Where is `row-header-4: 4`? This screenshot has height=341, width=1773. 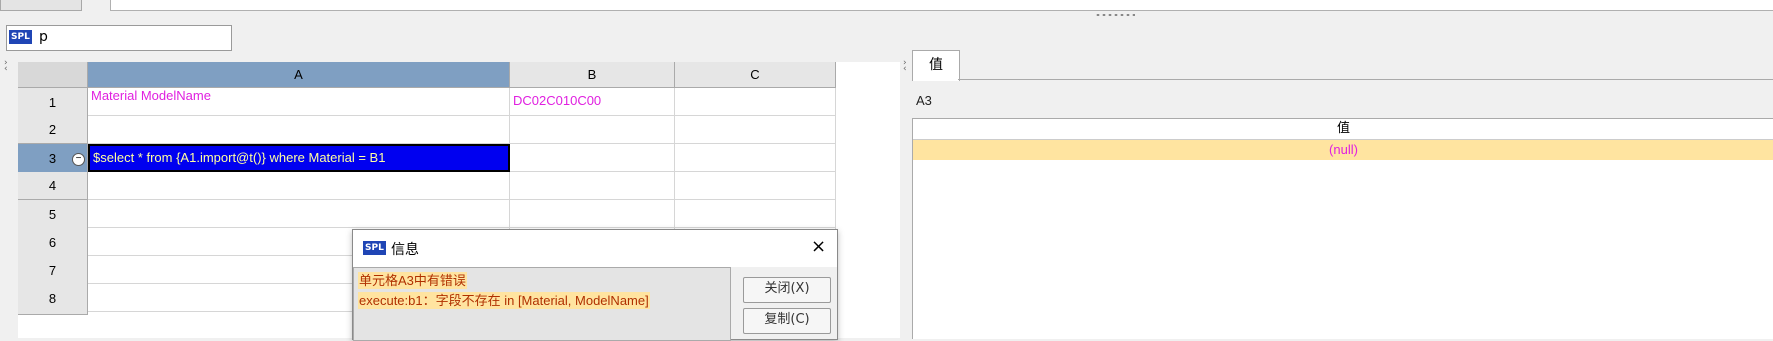 row-header-4: 4 is located at coordinates (53, 186).